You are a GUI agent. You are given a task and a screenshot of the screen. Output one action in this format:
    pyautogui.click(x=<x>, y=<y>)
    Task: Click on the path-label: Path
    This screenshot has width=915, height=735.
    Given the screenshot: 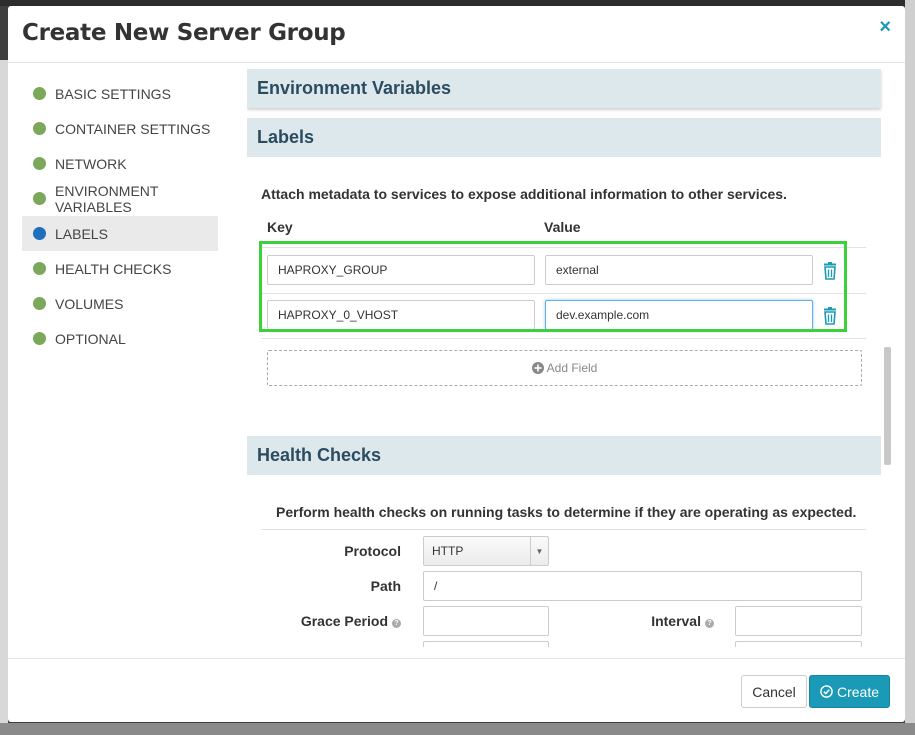 What is the action you would take?
    pyautogui.click(x=385, y=586)
    